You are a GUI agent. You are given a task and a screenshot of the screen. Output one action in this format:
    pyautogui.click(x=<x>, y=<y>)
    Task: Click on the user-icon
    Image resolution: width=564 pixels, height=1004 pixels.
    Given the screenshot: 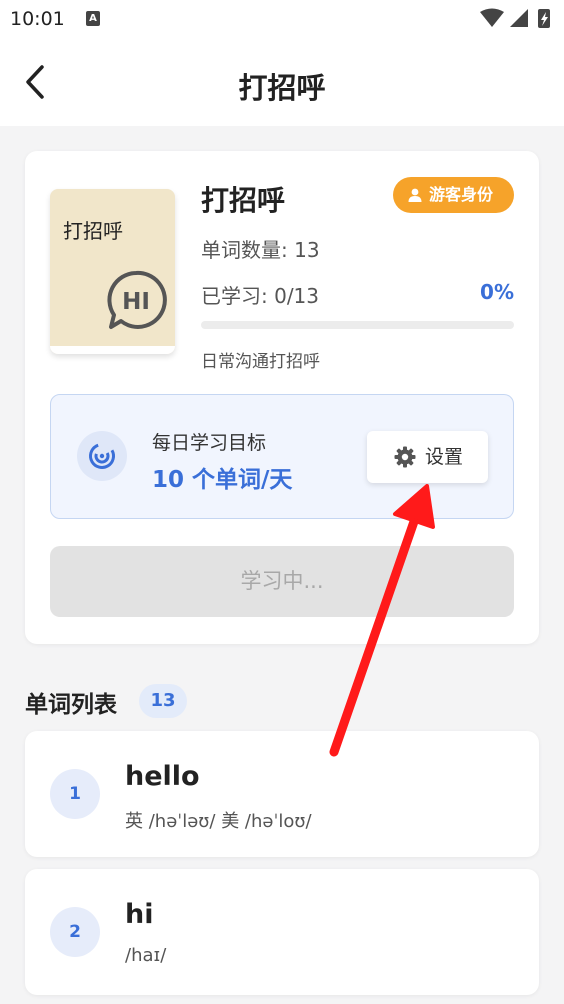 What is the action you would take?
    pyautogui.click(x=415, y=195)
    